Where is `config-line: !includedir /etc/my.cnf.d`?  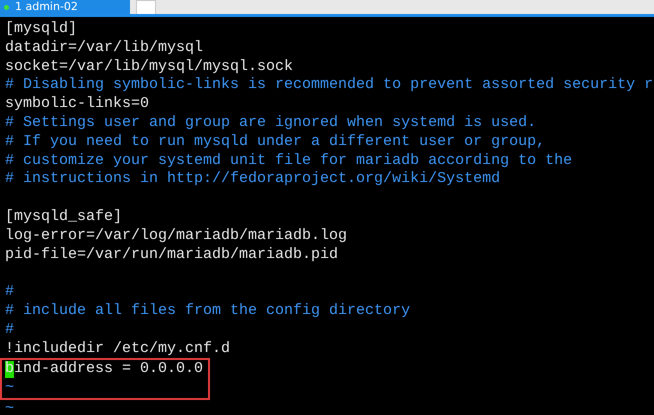 config-line: !includedir /etc/my.cnf.d is located at coordinates (117, 349).